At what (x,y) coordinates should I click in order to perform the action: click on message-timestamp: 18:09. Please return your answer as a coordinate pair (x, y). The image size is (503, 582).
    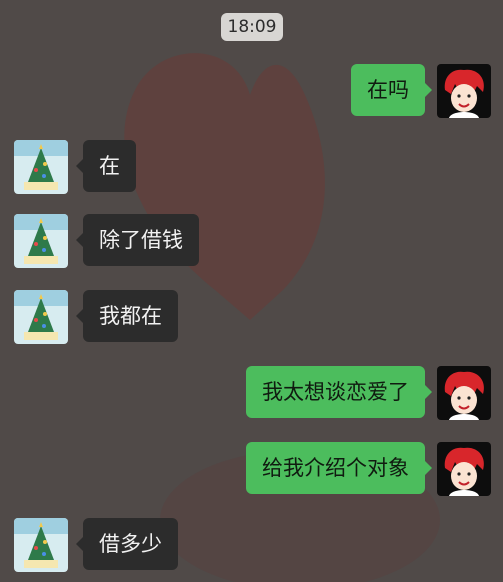
    Looking at the image, I should click on (252, 27).